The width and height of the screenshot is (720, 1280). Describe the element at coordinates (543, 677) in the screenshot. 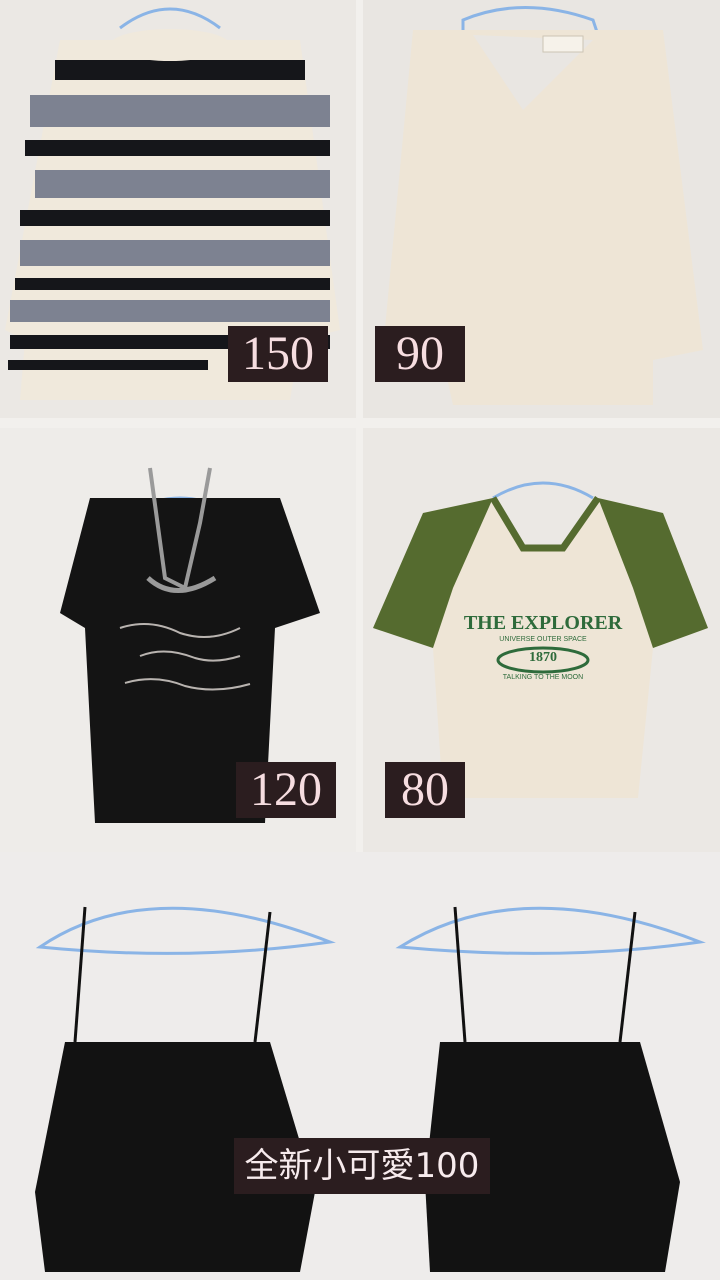

I see `print-tagline: TALKING TO THE MOON` at that location.